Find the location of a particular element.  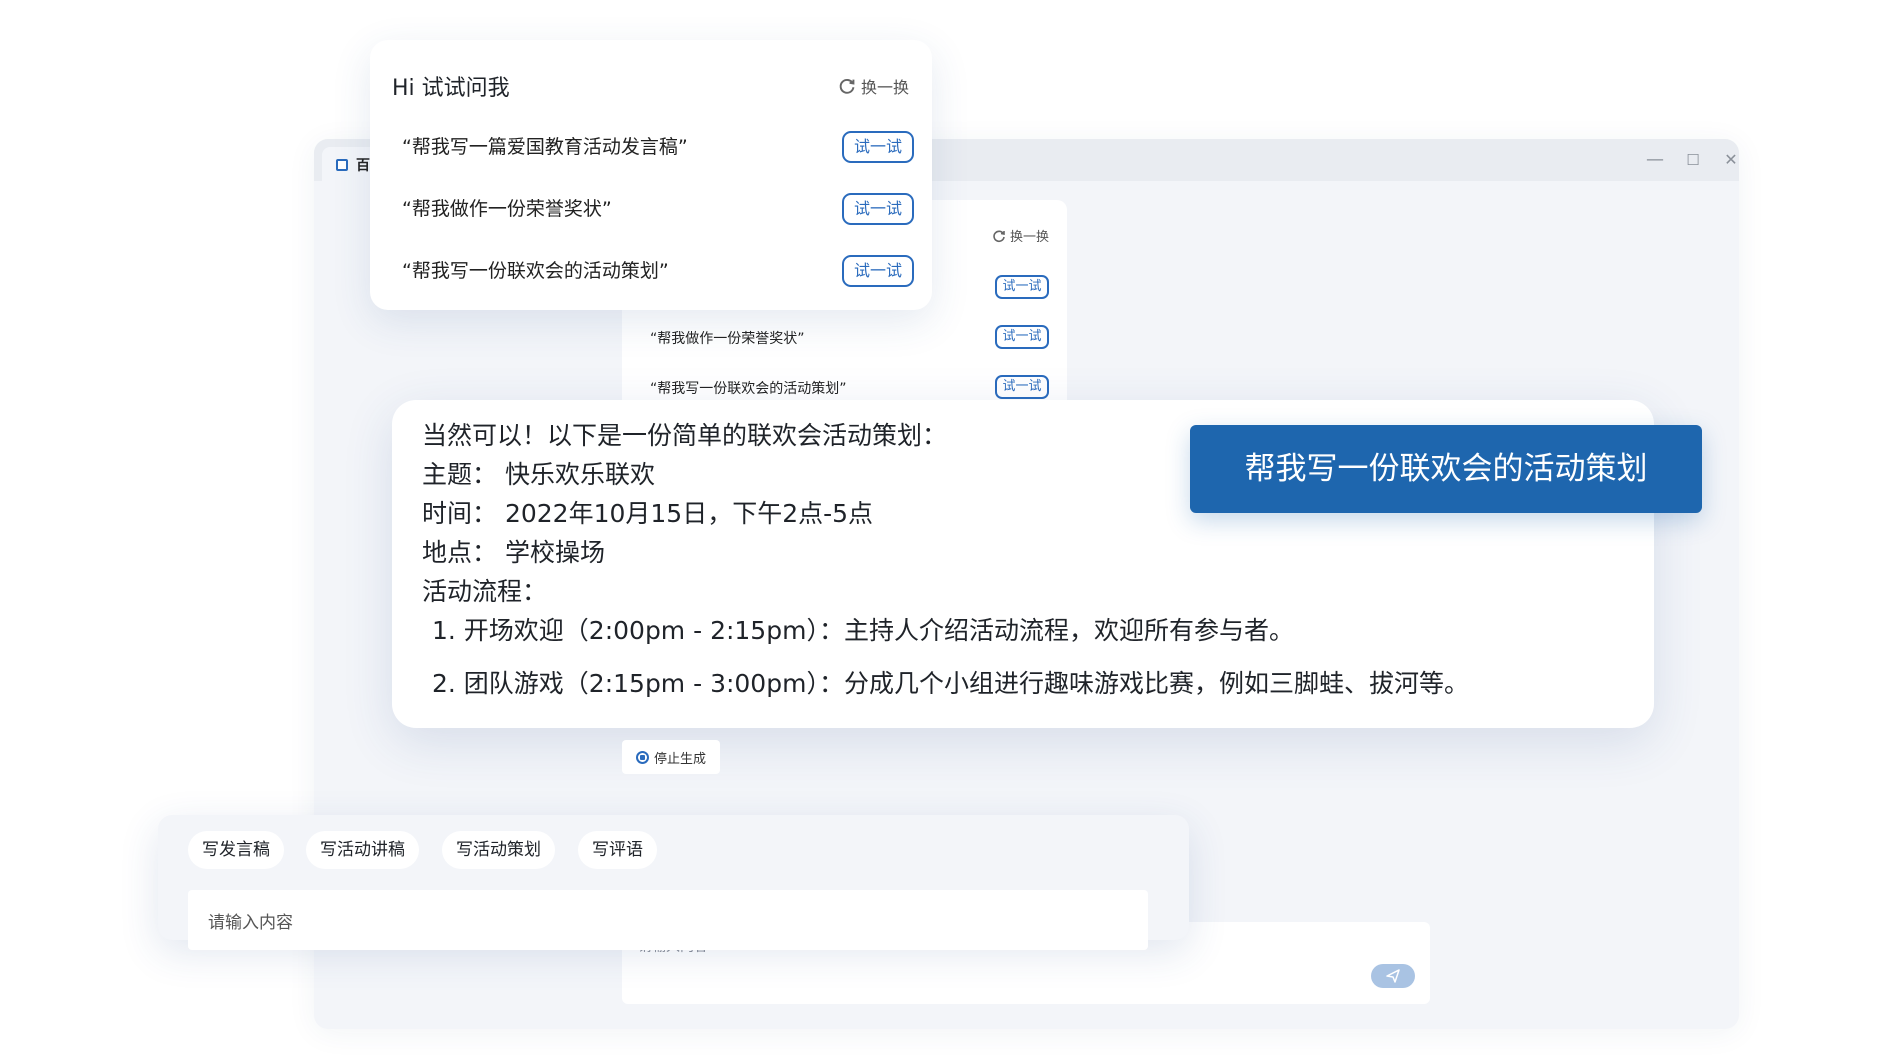

suggestion-title: Hi 试试问我 is located at coordinates (451, 88).